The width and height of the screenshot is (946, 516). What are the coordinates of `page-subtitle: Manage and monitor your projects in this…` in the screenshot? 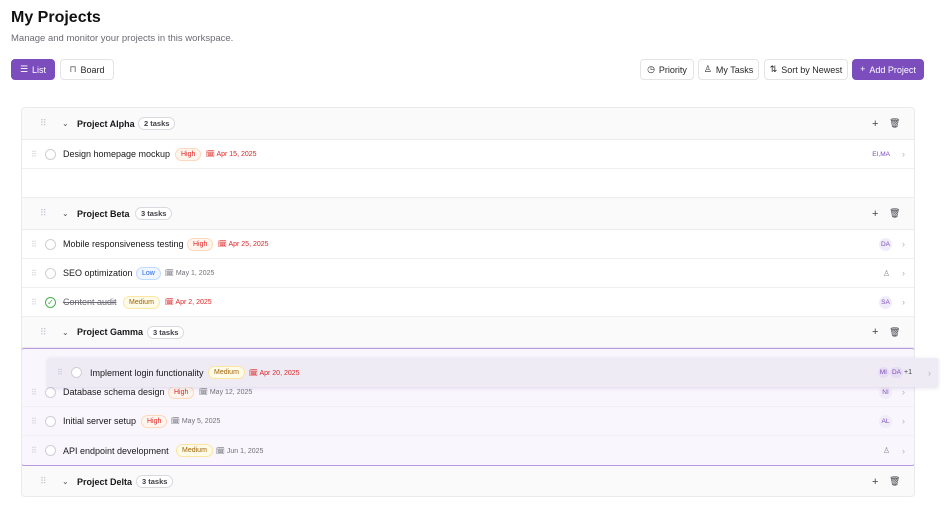 It's located at (122, 38).